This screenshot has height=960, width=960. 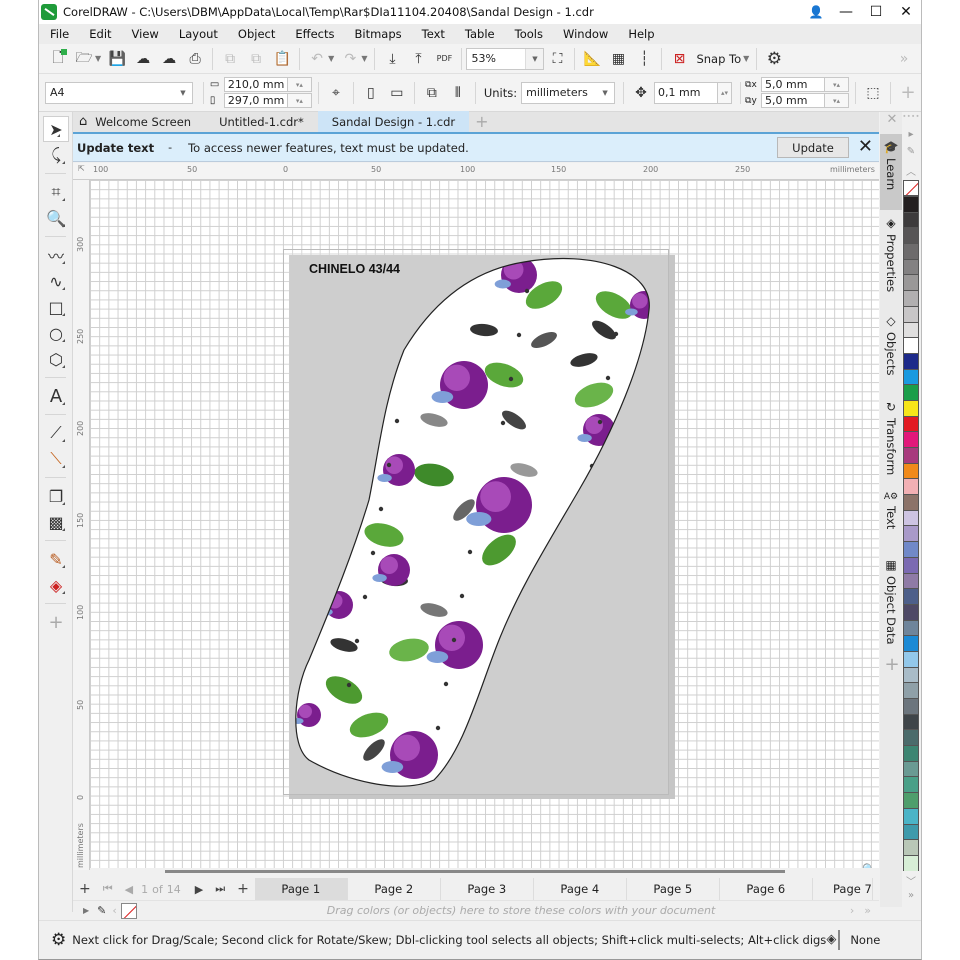 I want to click on zoom-level-combo: 53% ▼, so click(x=505, y=58).